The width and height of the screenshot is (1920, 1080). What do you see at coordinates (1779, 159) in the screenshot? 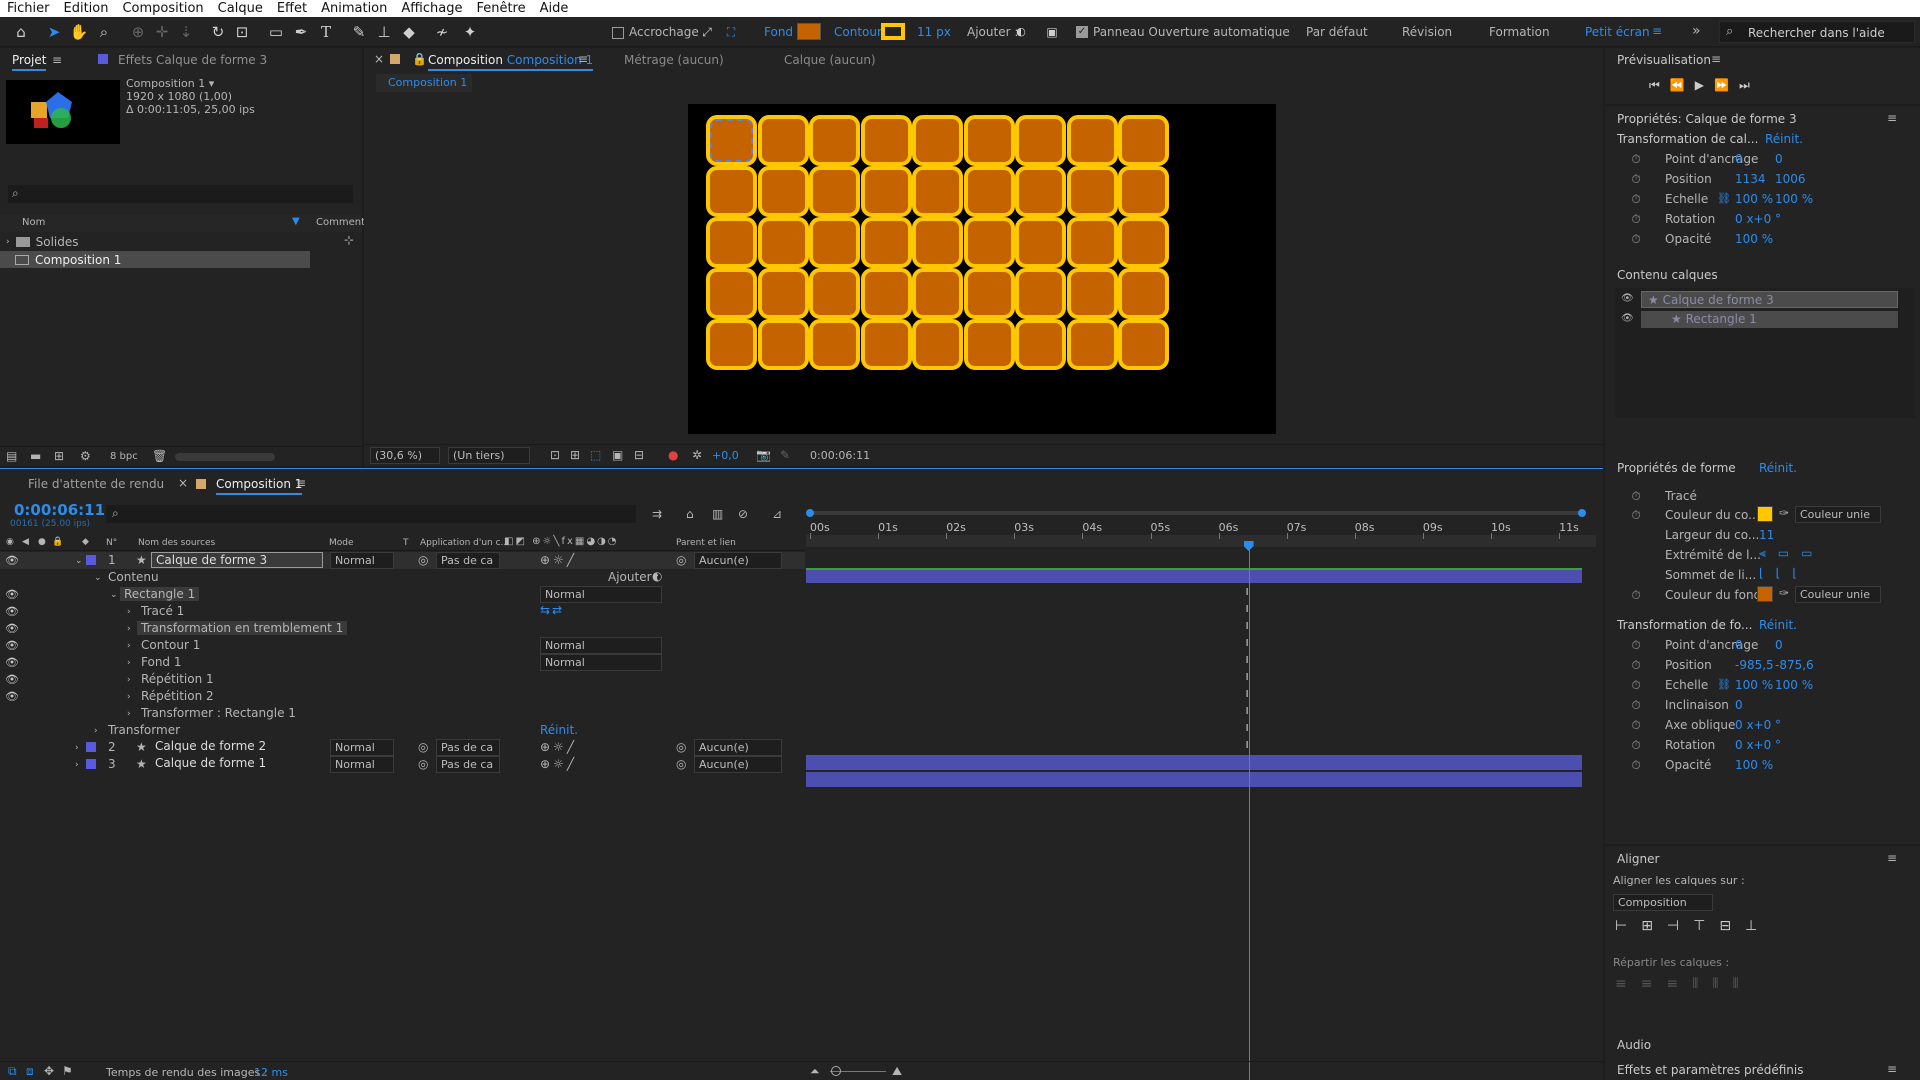
I see `prop-value-2: 0` at bounding box center [1779, 159].